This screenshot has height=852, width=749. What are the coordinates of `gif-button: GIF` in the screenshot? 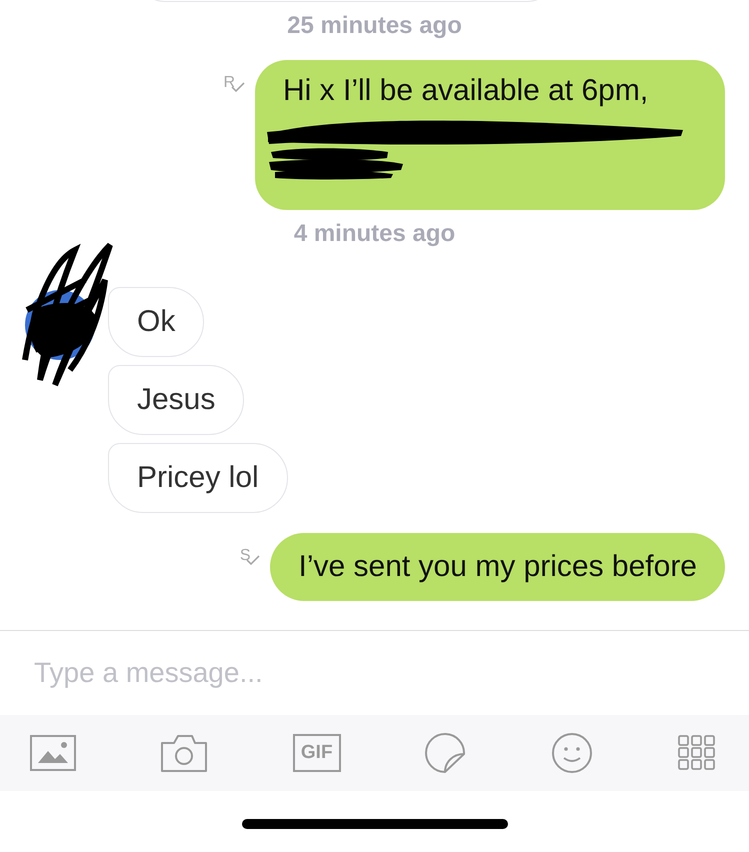 It's located at (316, 753).